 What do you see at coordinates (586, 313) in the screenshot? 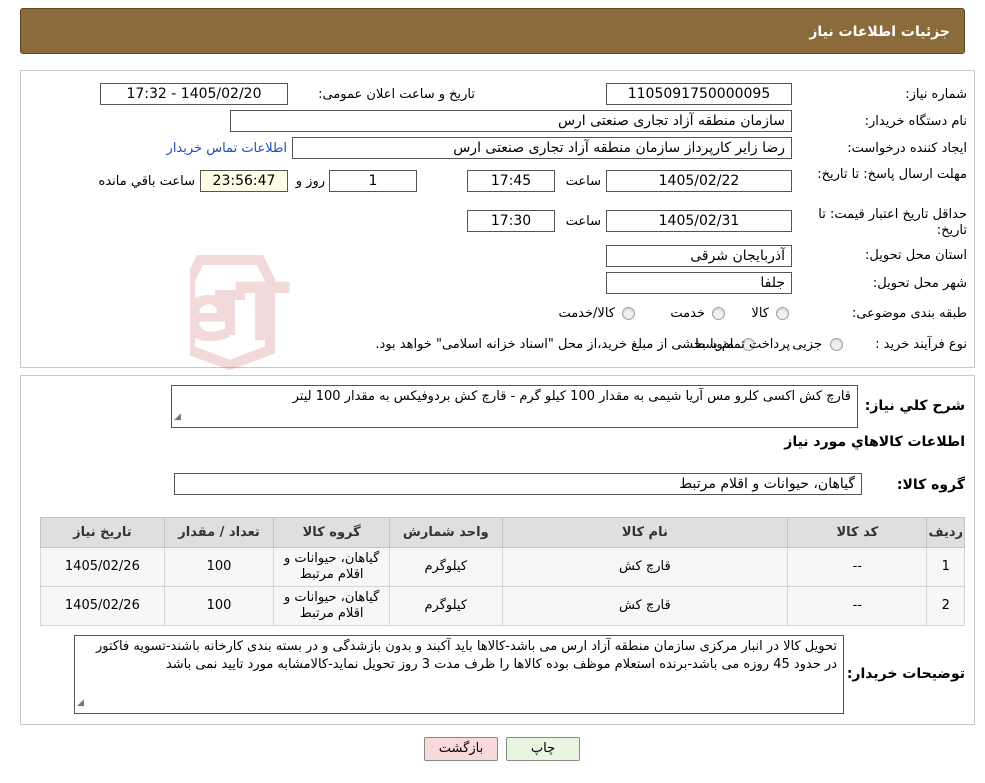
I see `category-goods-service-label: کالا/خدمت` at bounding box center [586, 313].